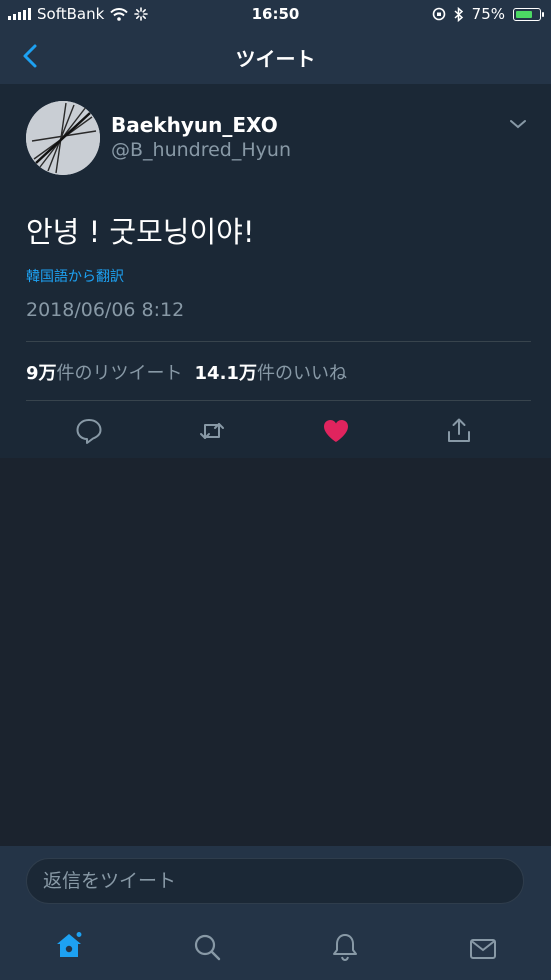  Describe the element at coordinates (119, 373) in the screenshot. I see `retweet-label: 件のリツイート` at that location.